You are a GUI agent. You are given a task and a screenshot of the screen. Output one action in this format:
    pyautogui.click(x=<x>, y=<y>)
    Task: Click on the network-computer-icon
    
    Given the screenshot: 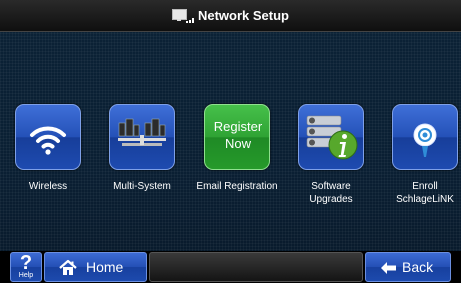 What is the action you would take?
    pyautogui.click(x=182, y=15)
    